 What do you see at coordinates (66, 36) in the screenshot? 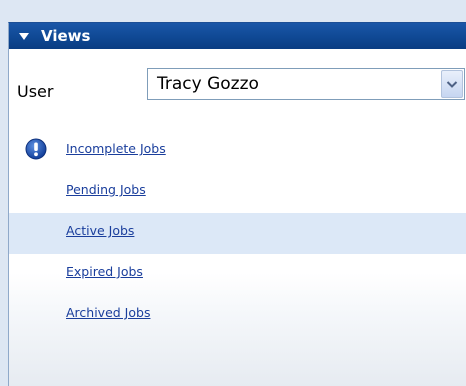
I see `views-title: Views` at bounding box center [66, 36].